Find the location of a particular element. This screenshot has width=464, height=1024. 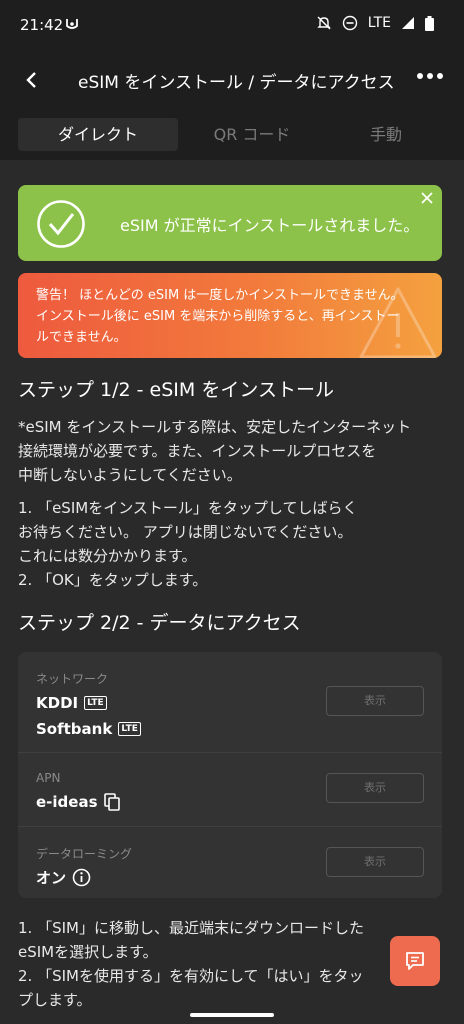

chat-support-button is located at coordinates (415, 961).